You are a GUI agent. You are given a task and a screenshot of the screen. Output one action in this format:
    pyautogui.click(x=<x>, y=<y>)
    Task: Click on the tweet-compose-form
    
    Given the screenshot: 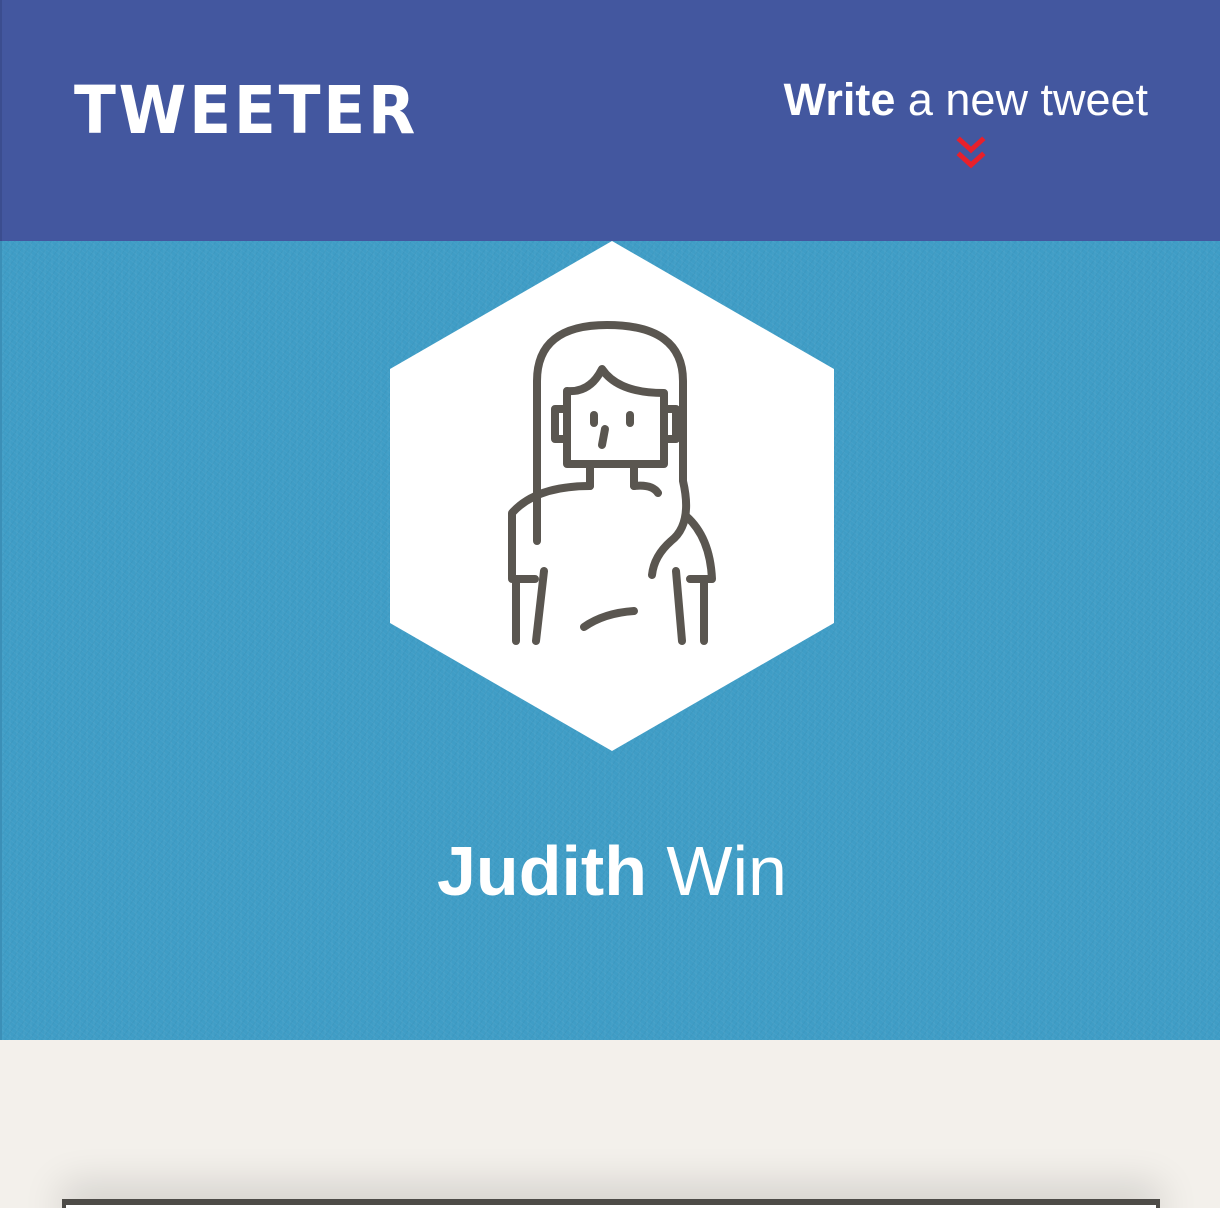 What is the action you would take?
    pyautogui.click(x=611, y=1203)
    